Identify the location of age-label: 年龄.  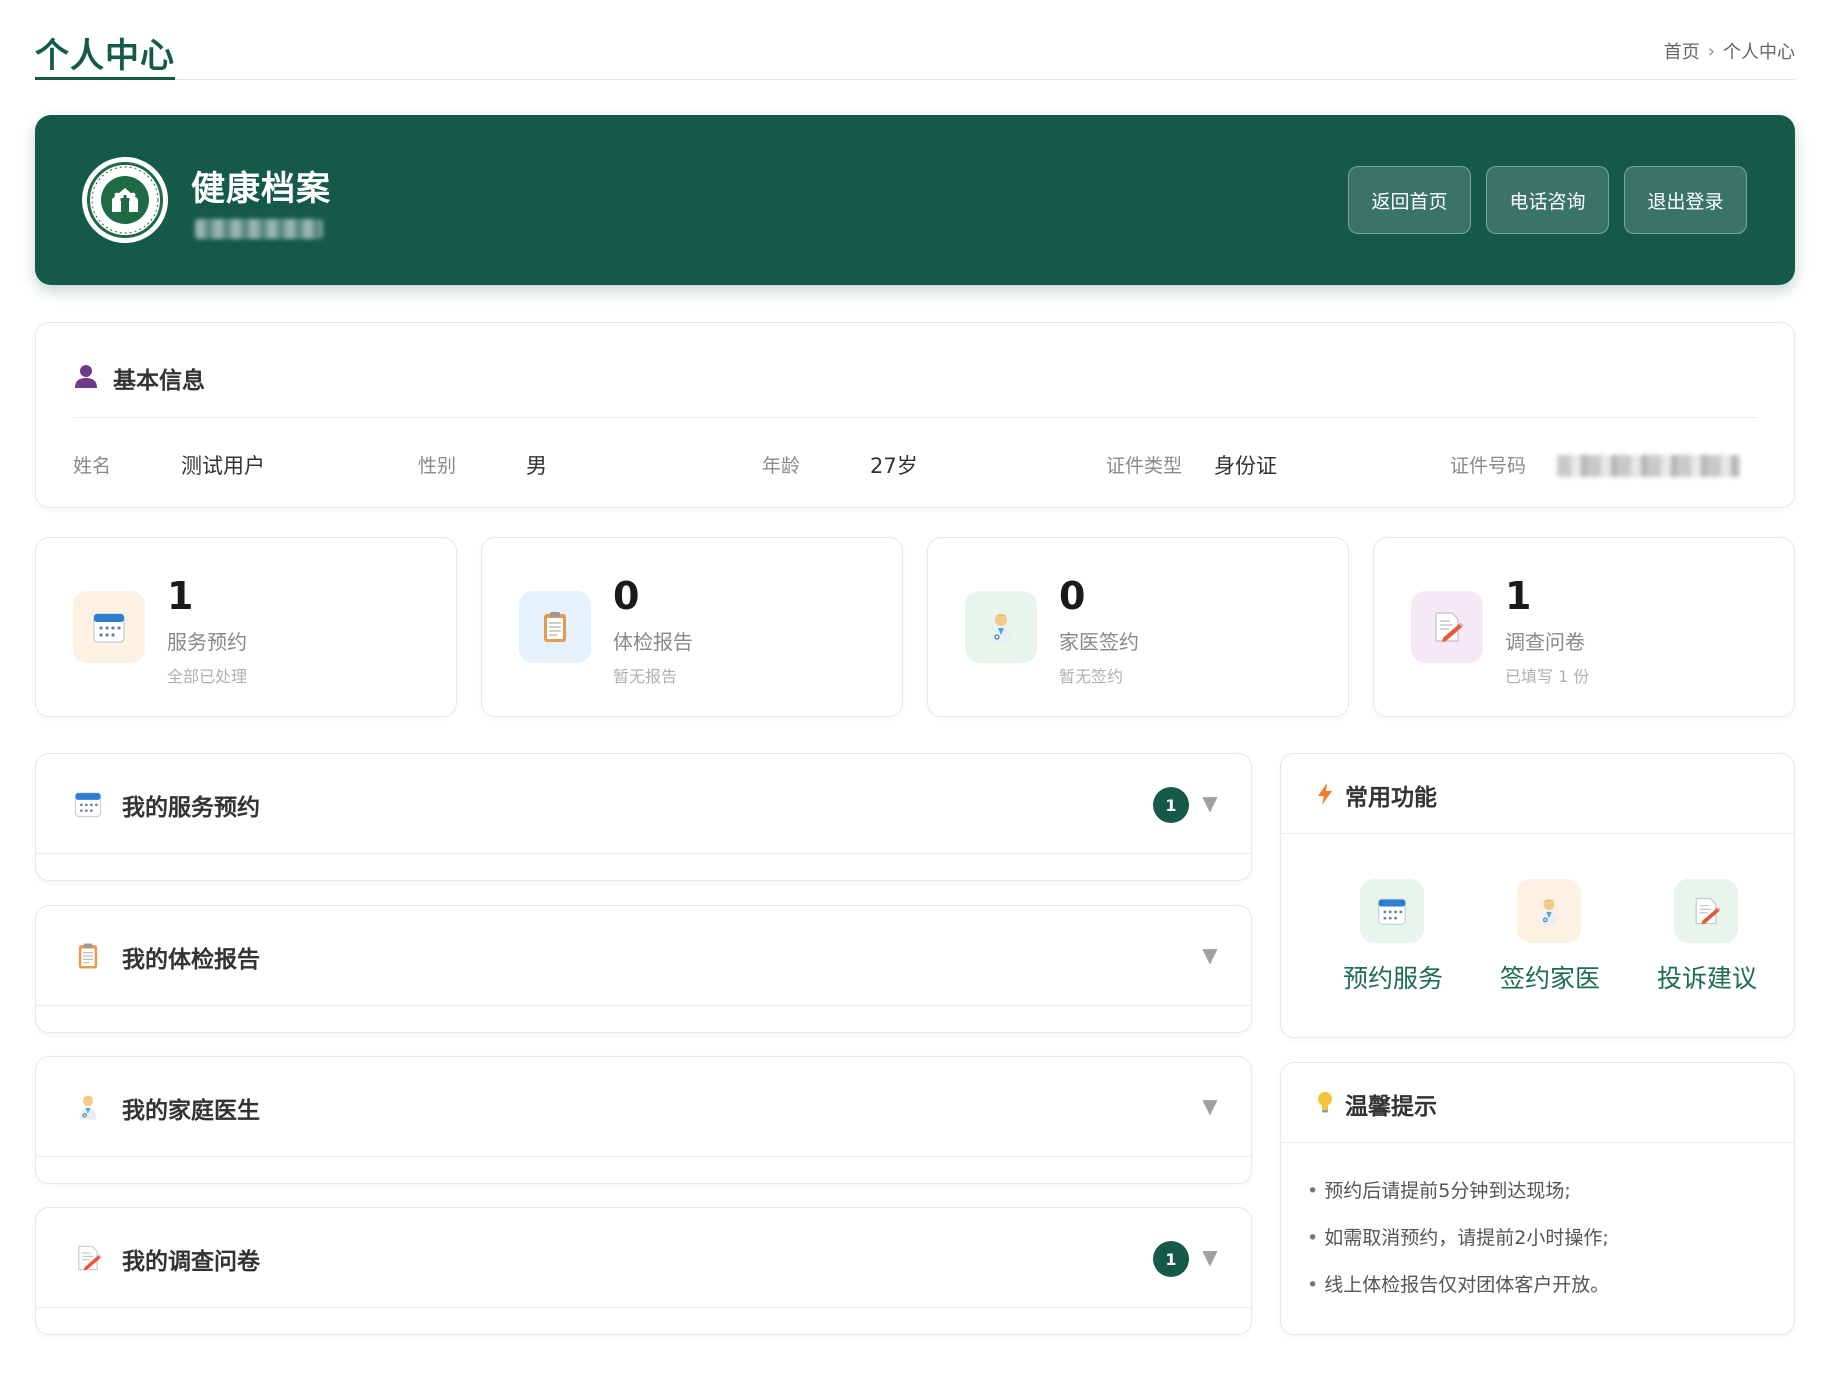
(781, 466).